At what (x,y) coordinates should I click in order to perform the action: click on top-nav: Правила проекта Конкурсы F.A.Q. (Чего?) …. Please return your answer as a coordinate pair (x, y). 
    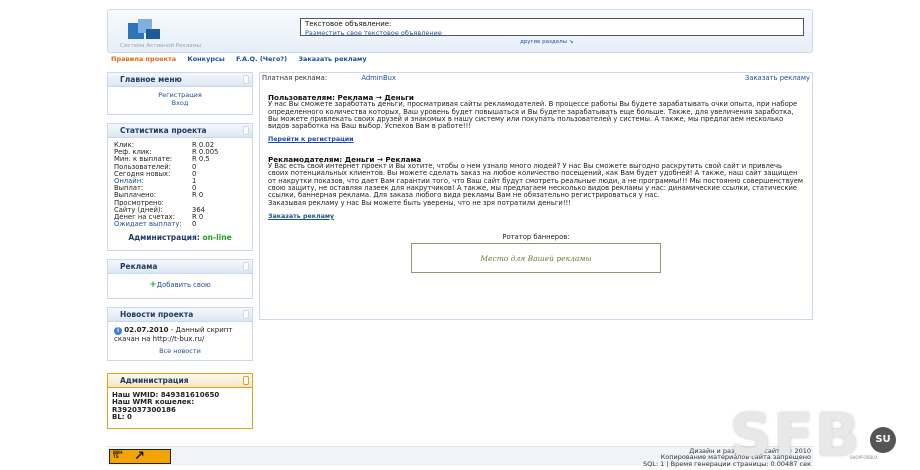
    Looking at the image, I should click on (460, 59).